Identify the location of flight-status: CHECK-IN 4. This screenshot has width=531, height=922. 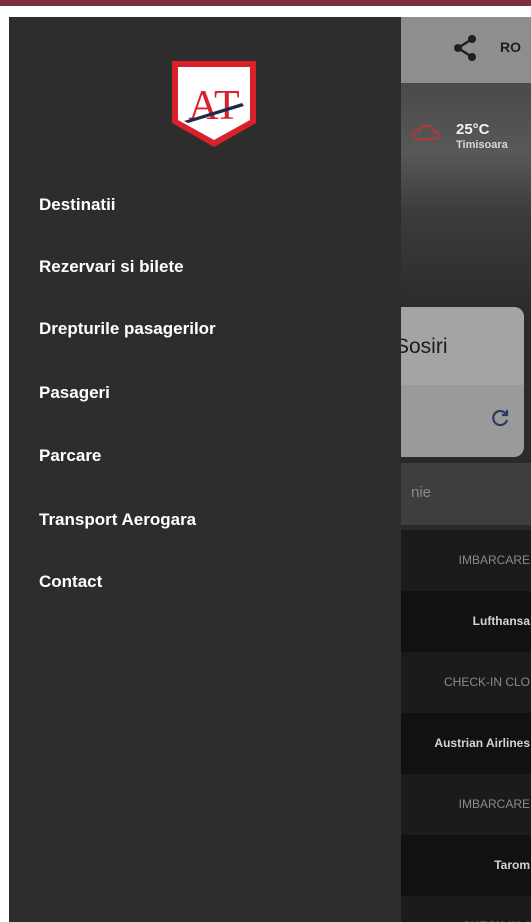
(496, 909).